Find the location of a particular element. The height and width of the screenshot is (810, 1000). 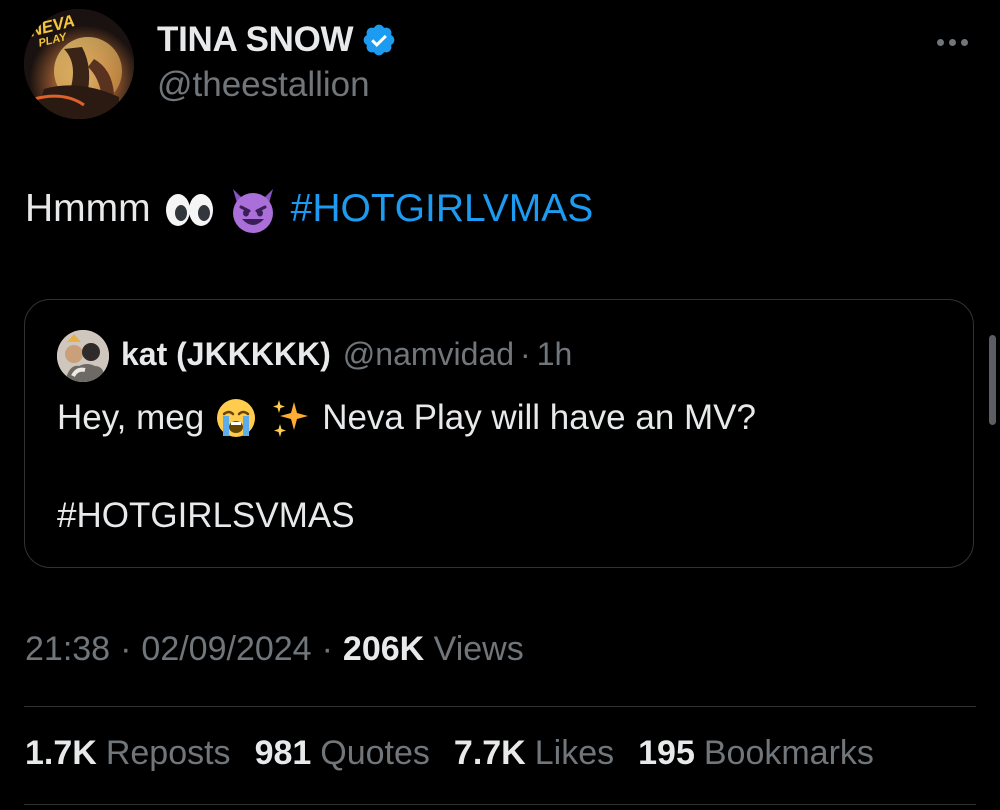

tweet-text: Hmmm #HOTGIRLVMAS is located at coordinates (309, 209).